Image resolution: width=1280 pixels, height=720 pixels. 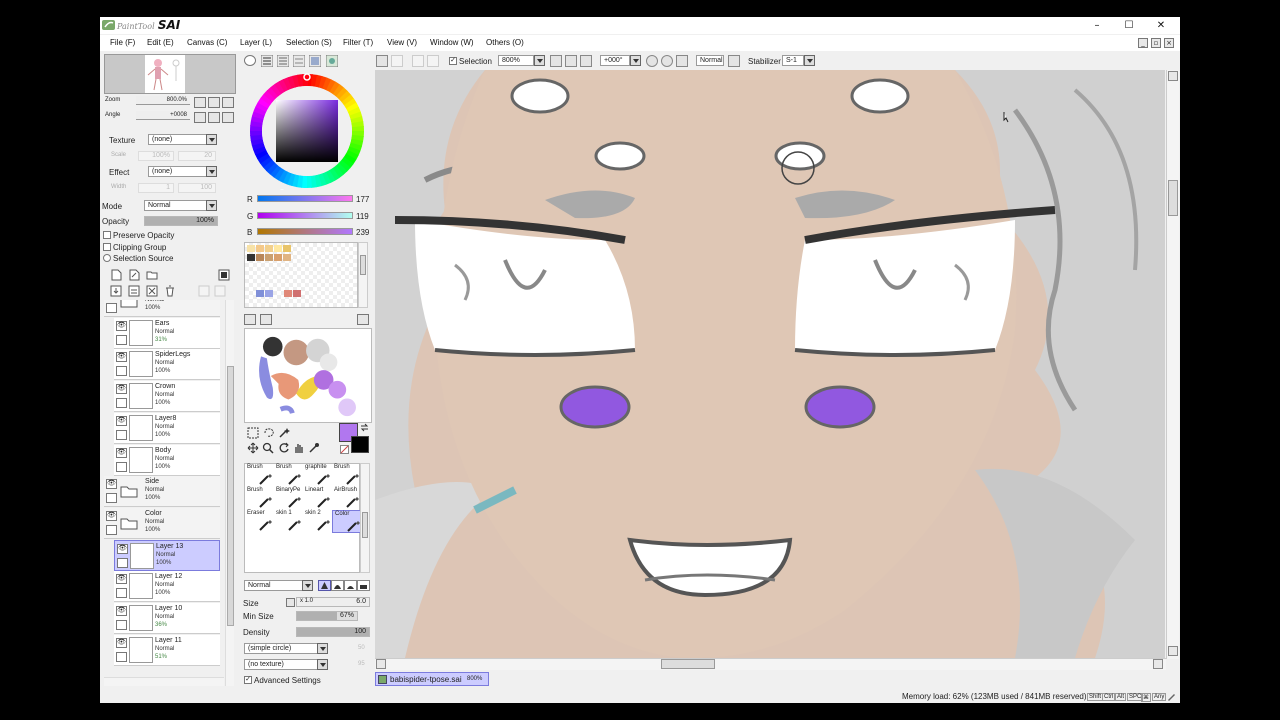 I want to click on minimize-button: –, so click(x=1097, y=25).